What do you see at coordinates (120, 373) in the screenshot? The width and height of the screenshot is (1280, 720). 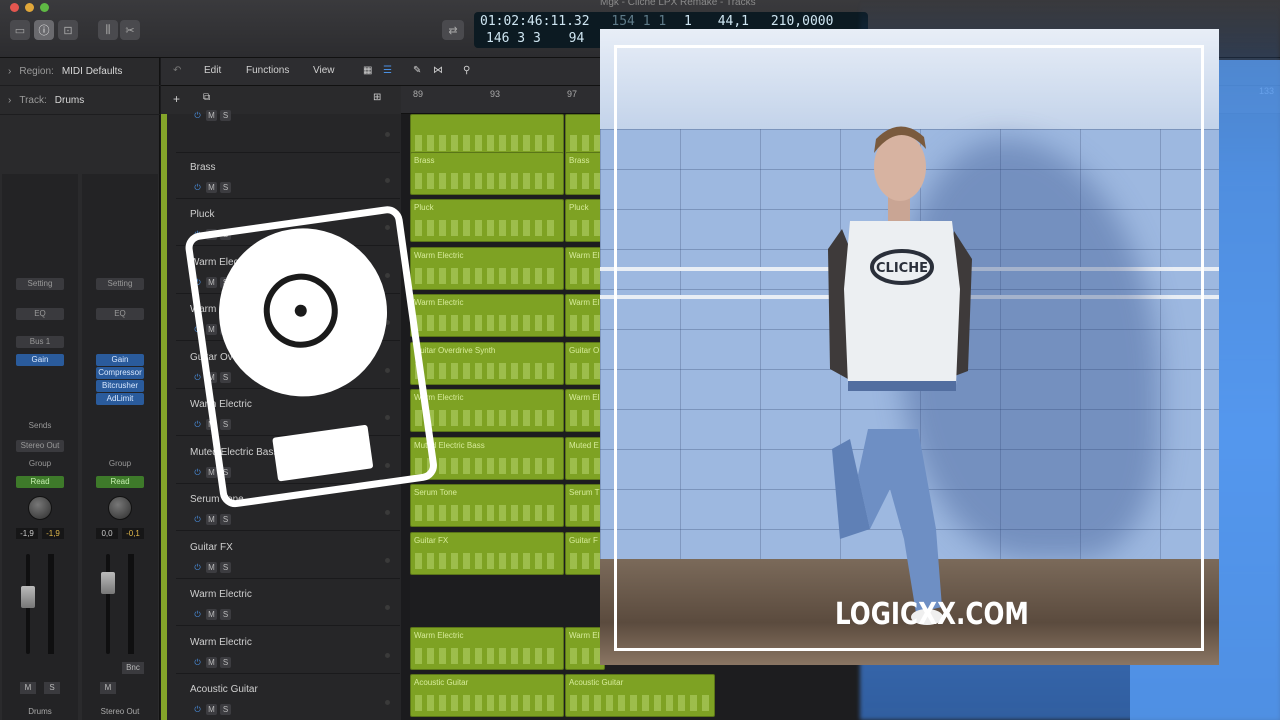 I see `plugin-slot: Compressor` at bounding box center [120, 373].